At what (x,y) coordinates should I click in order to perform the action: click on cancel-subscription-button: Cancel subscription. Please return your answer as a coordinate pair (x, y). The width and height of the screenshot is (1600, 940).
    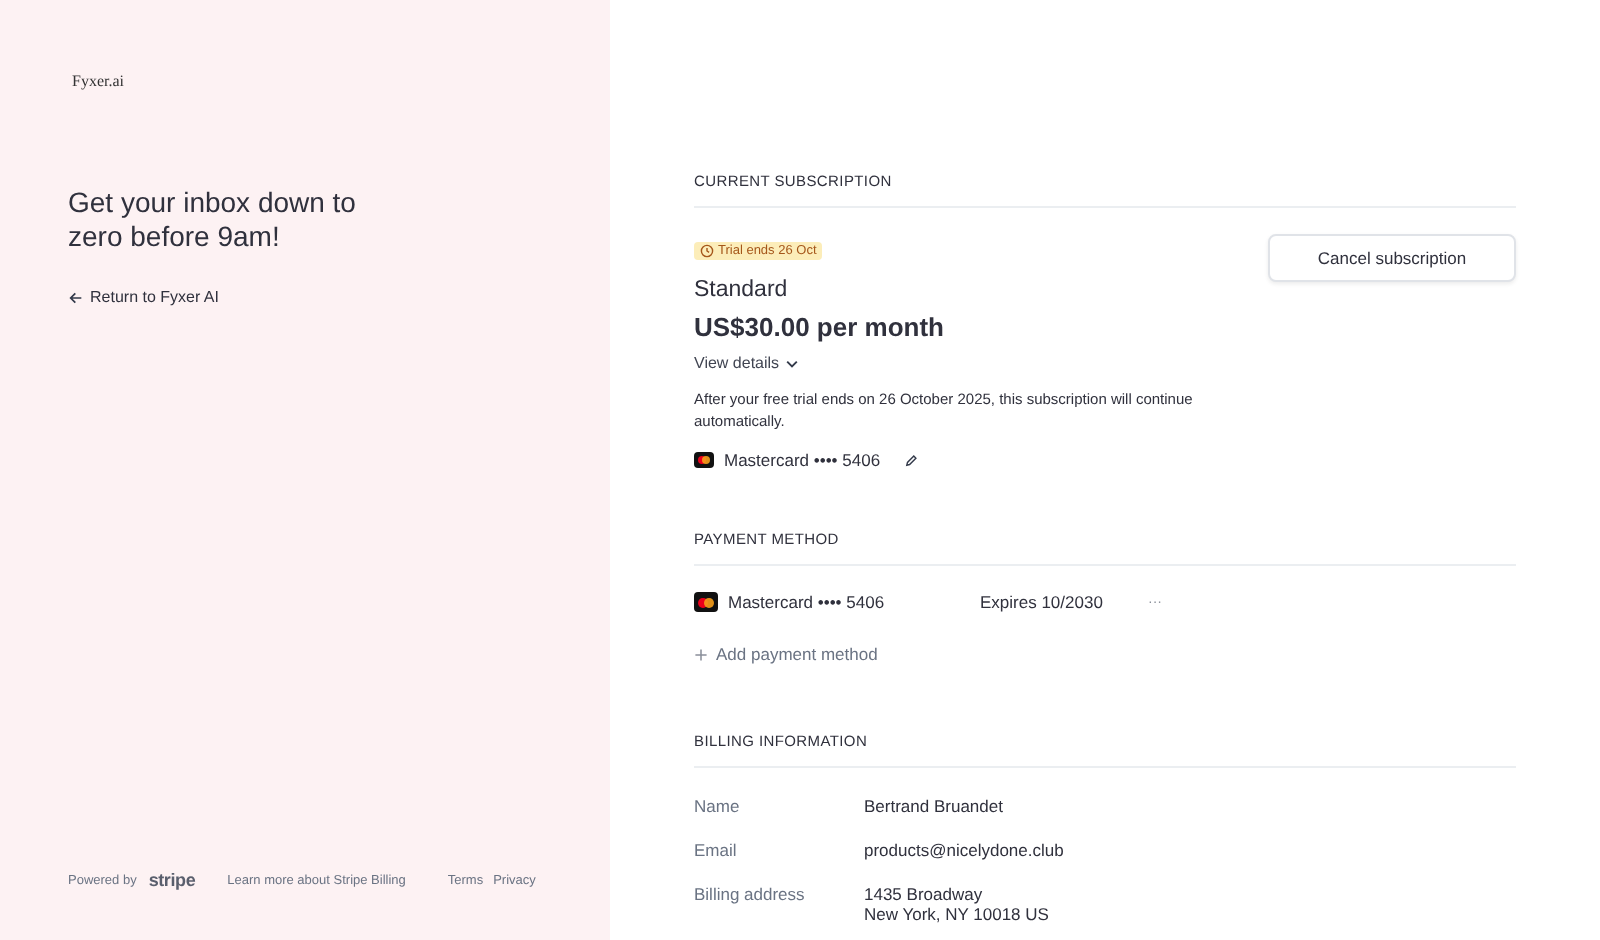
    Looking at the image, I should click on (1392, 258).